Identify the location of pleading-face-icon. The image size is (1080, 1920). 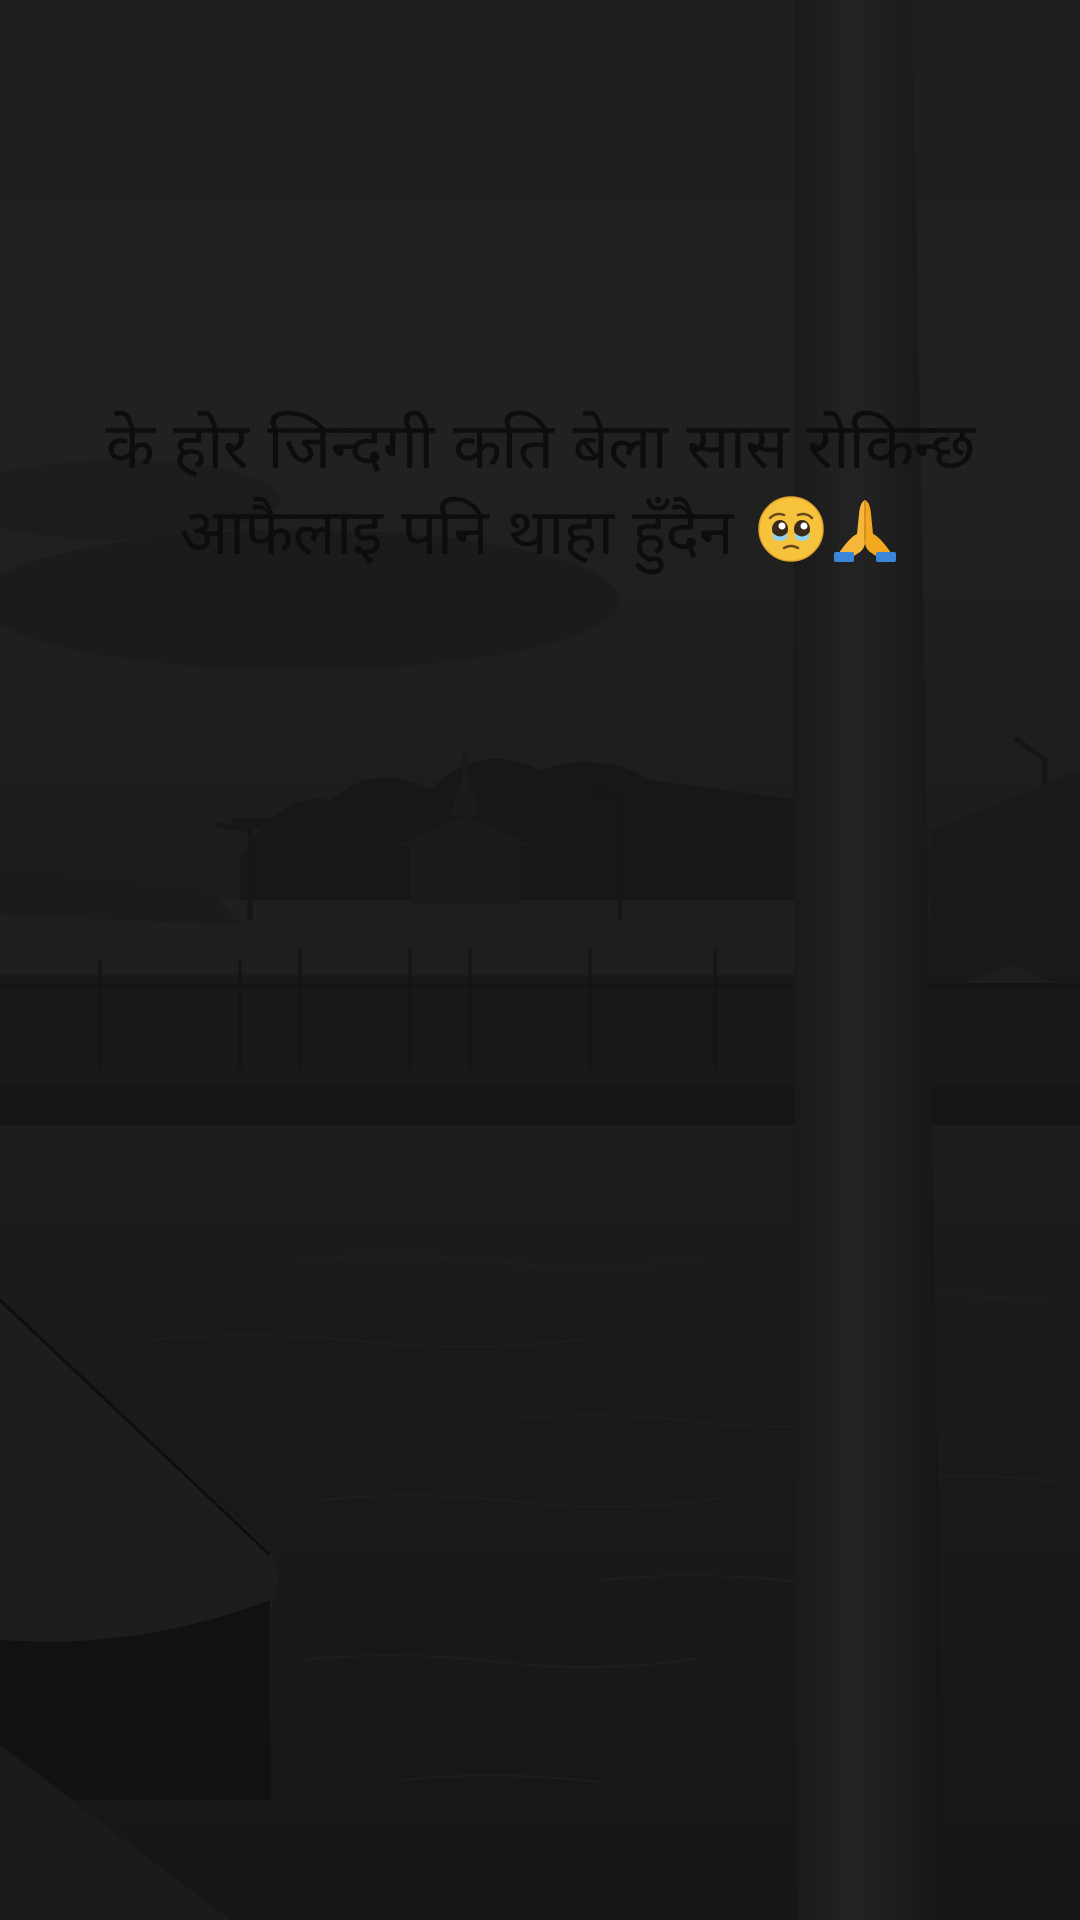
(791, 529).